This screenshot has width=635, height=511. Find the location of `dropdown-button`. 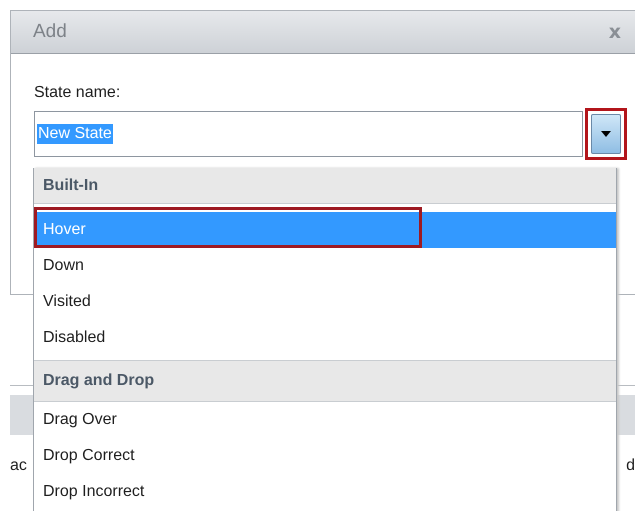

dropdown-button is located at coordinates (606, 134).